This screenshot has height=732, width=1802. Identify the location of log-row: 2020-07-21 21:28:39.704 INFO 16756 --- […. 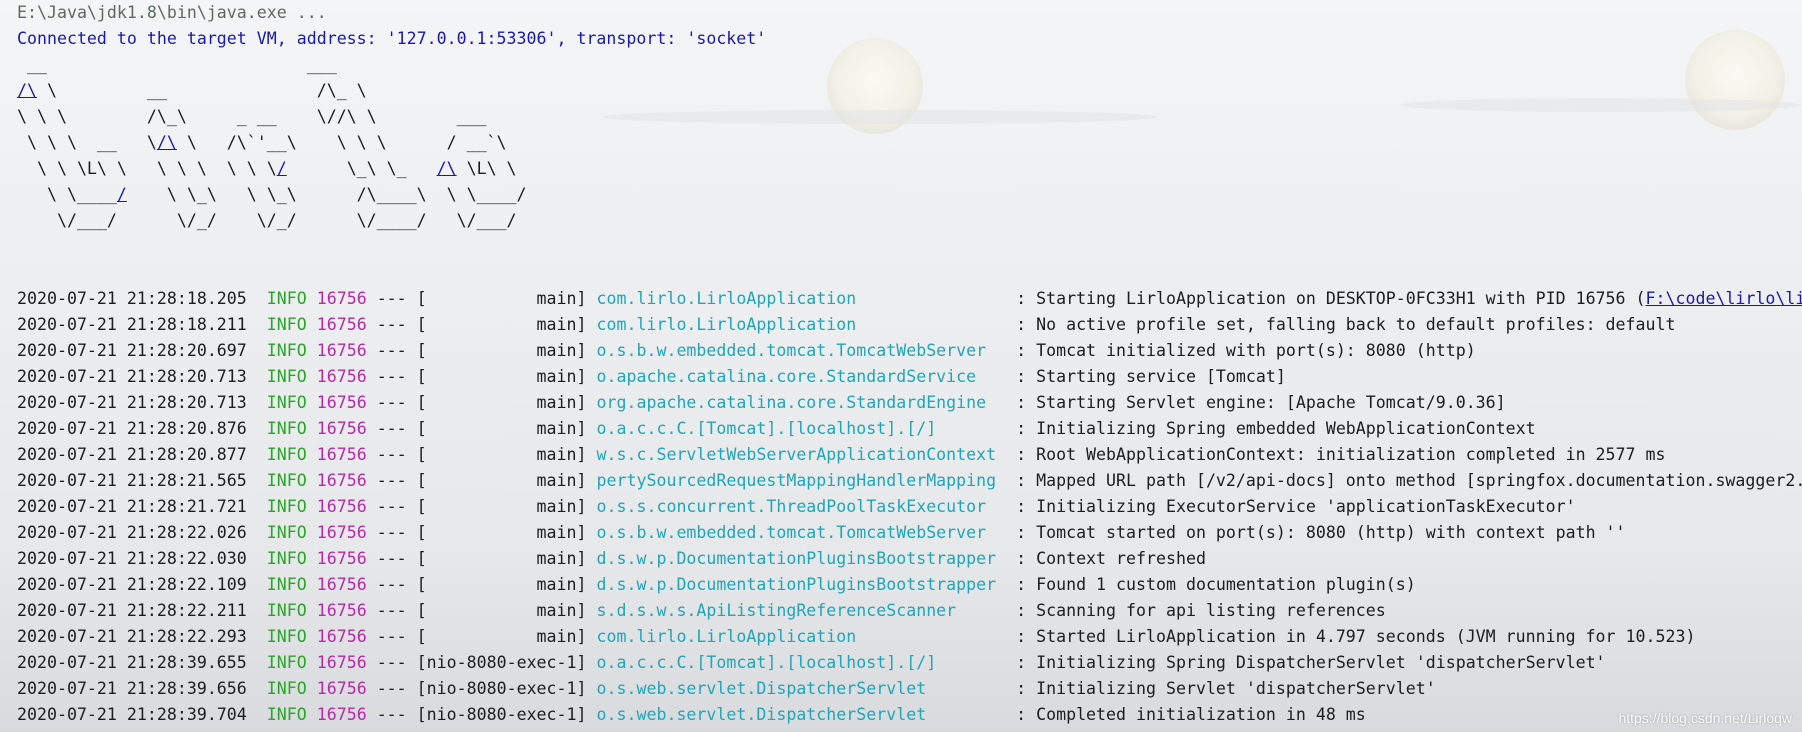
(909, 715).